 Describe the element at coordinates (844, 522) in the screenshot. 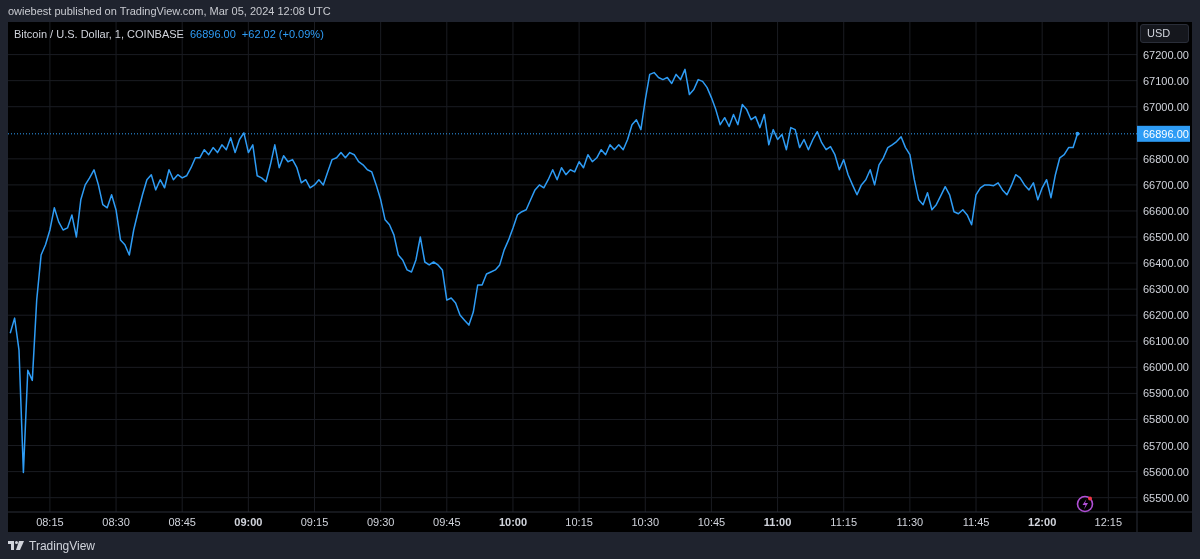

I see `time-tick-label: 11:15` at that location.